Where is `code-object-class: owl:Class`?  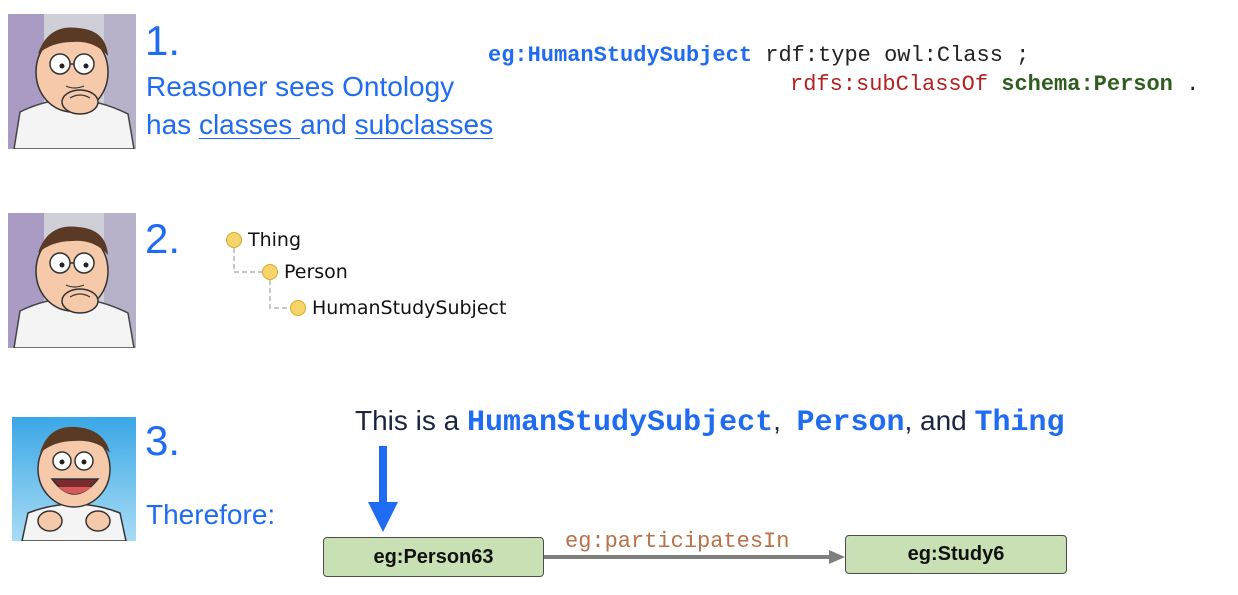
code-object-class: owl:Class is located at coordinates (943, 55).